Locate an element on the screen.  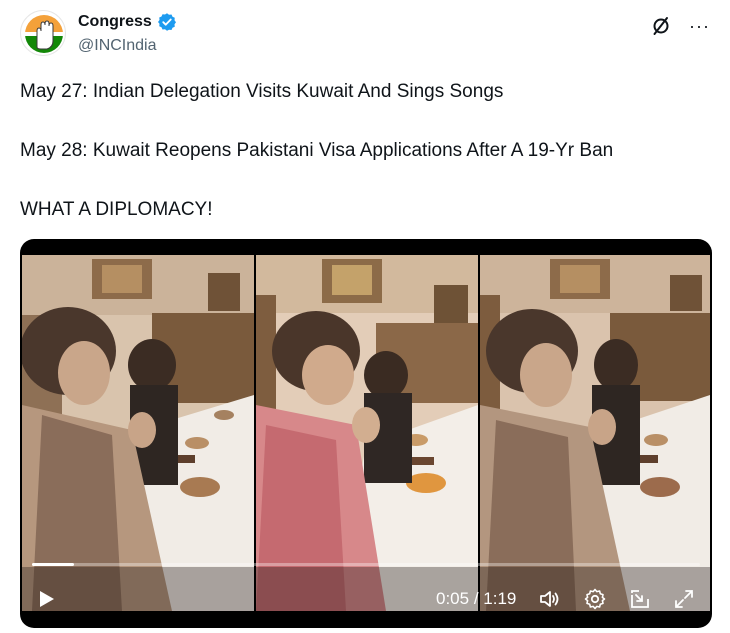
current-time: 0:05 is located at coordinates (453, 598).